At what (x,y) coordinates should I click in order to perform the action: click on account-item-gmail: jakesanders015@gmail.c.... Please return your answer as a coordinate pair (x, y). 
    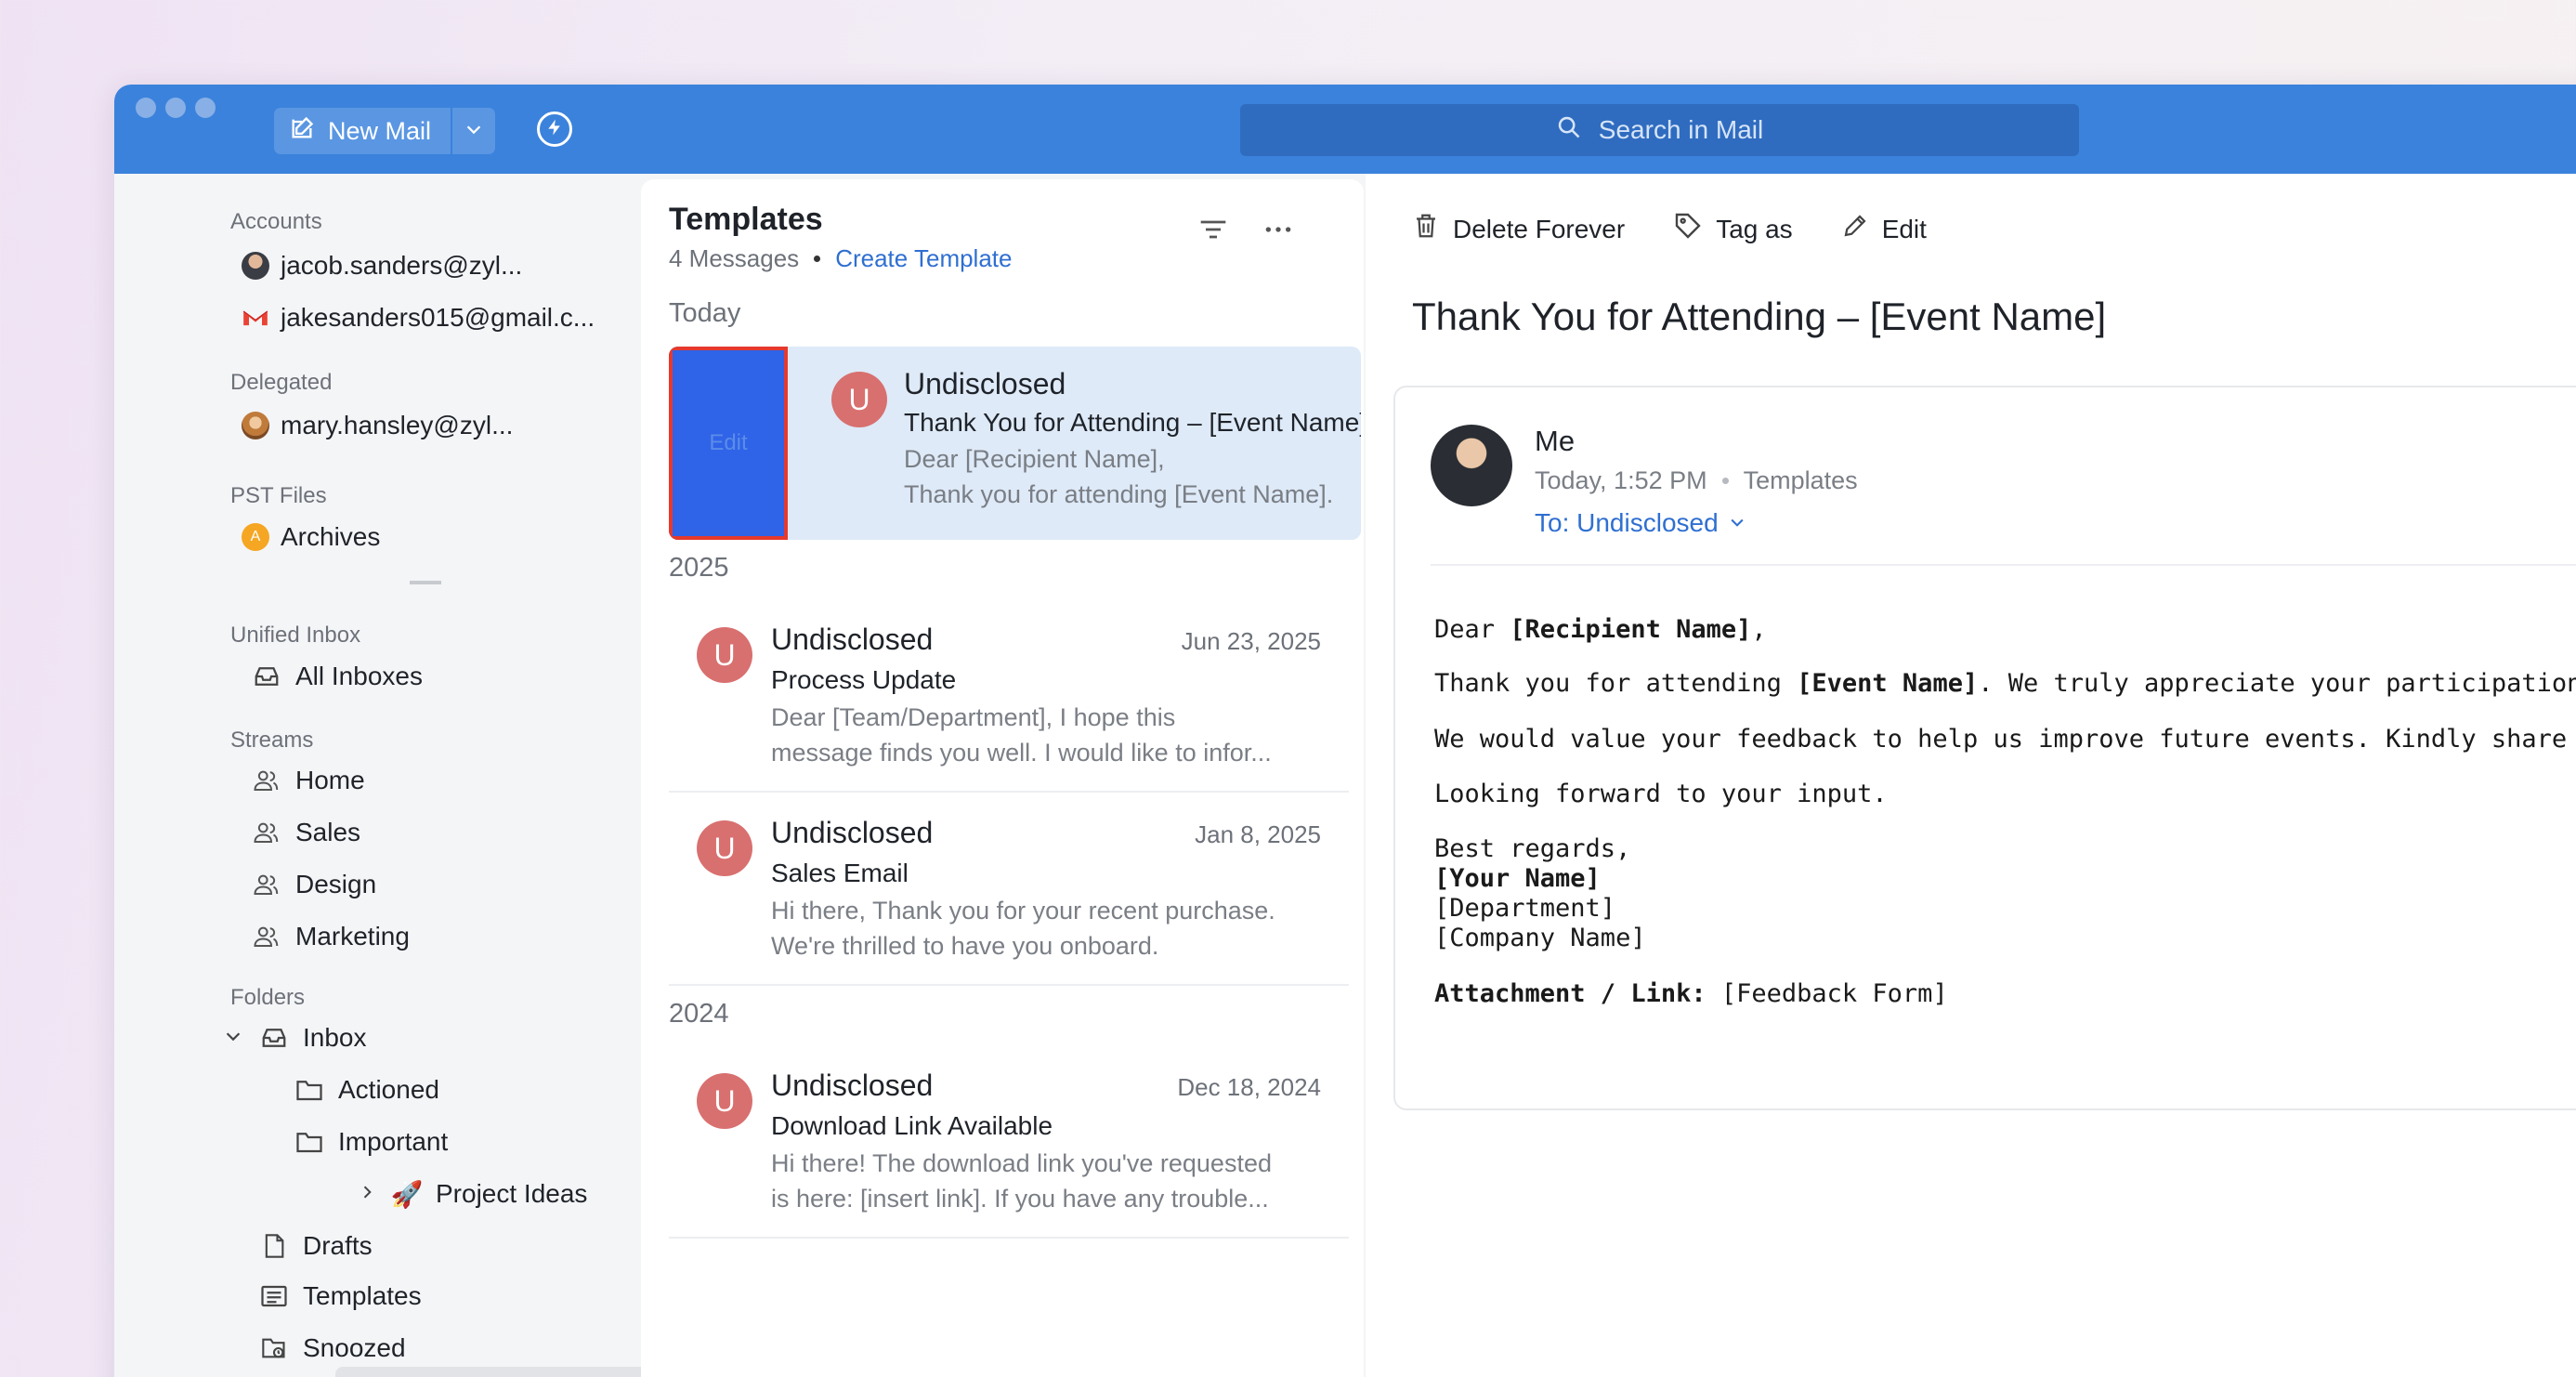
    Looking at the image, I should click on (418, 318).